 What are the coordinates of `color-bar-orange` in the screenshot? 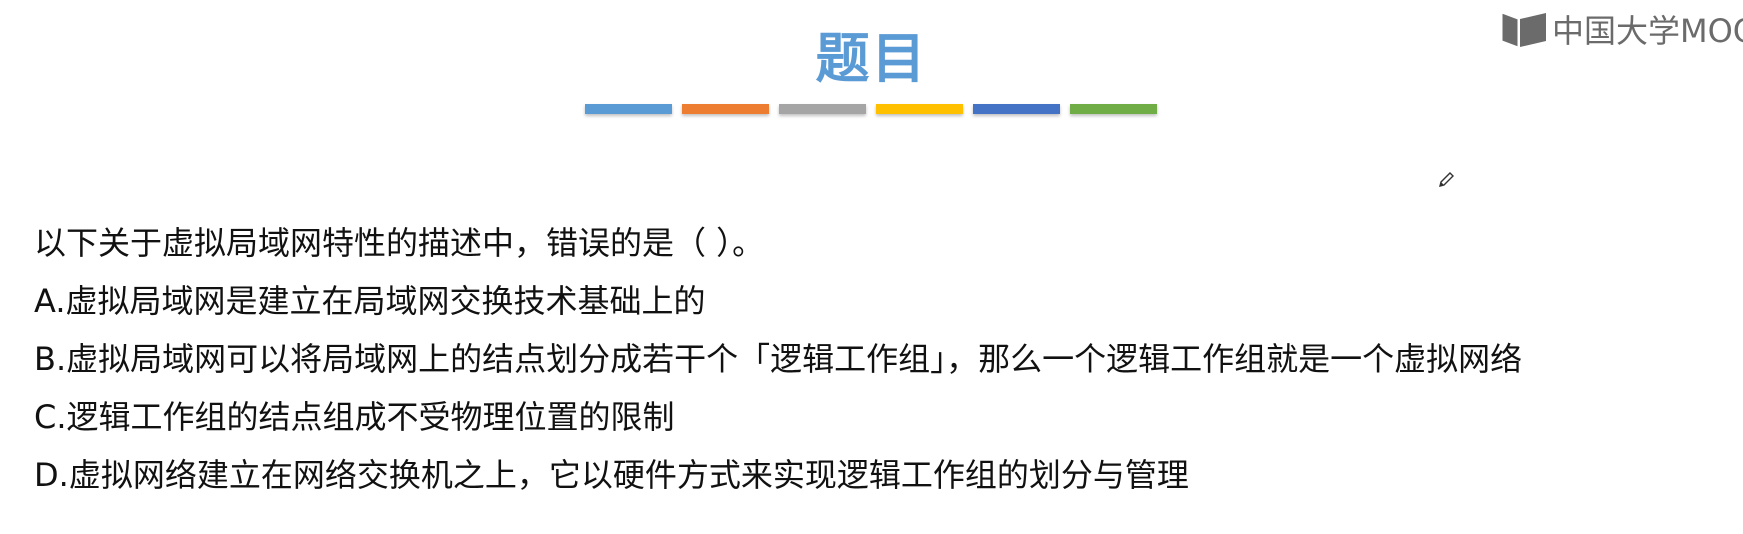 It's located at (725, 109).